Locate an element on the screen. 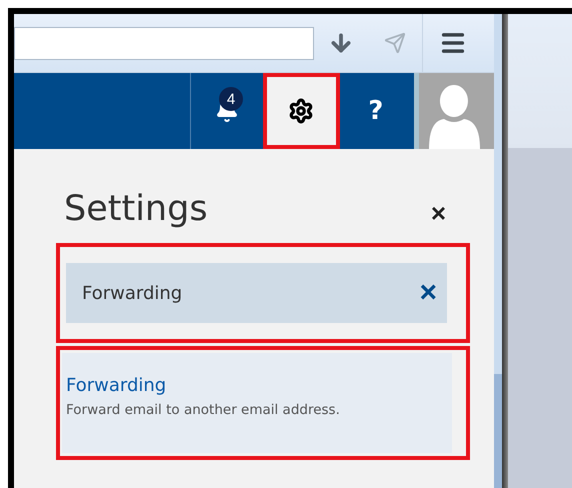 This screenshot has height=488, width=572. result-title: Forwarding is located at coordinates (259, 385).